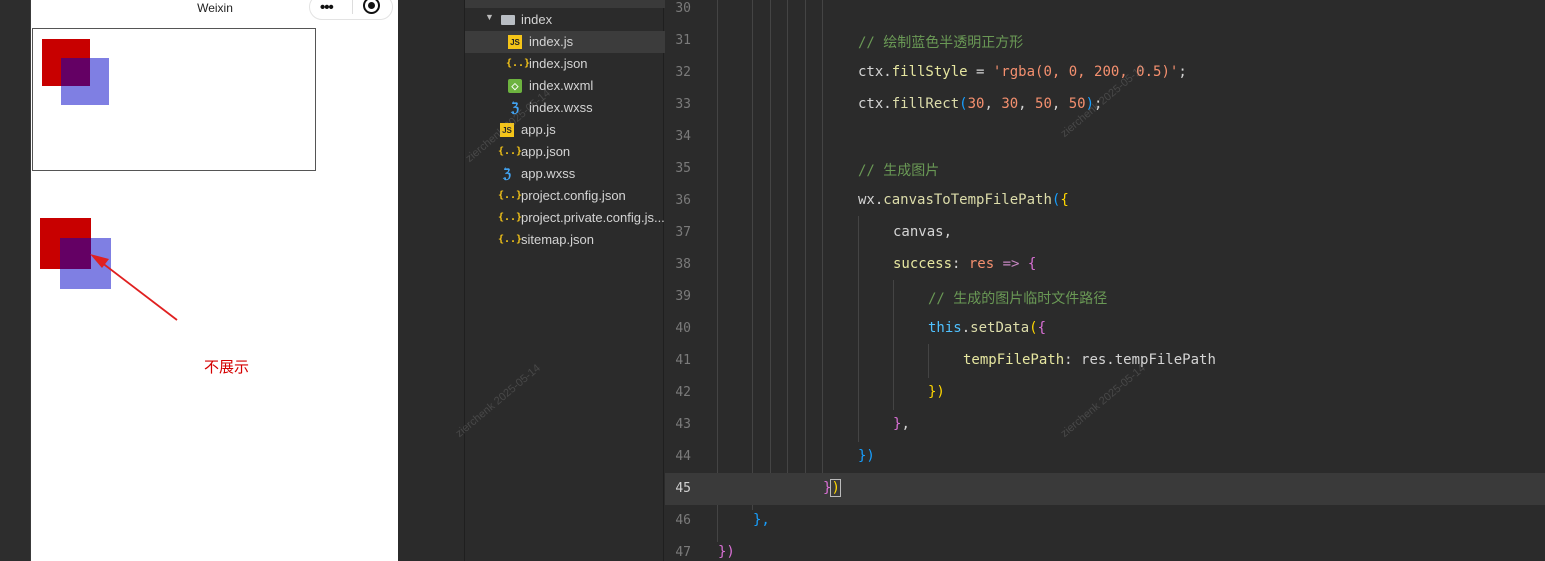  Describe the element at coordinates (1105, 489) in the screenshot. I see `code-line-45-current: 45 })` at that location.